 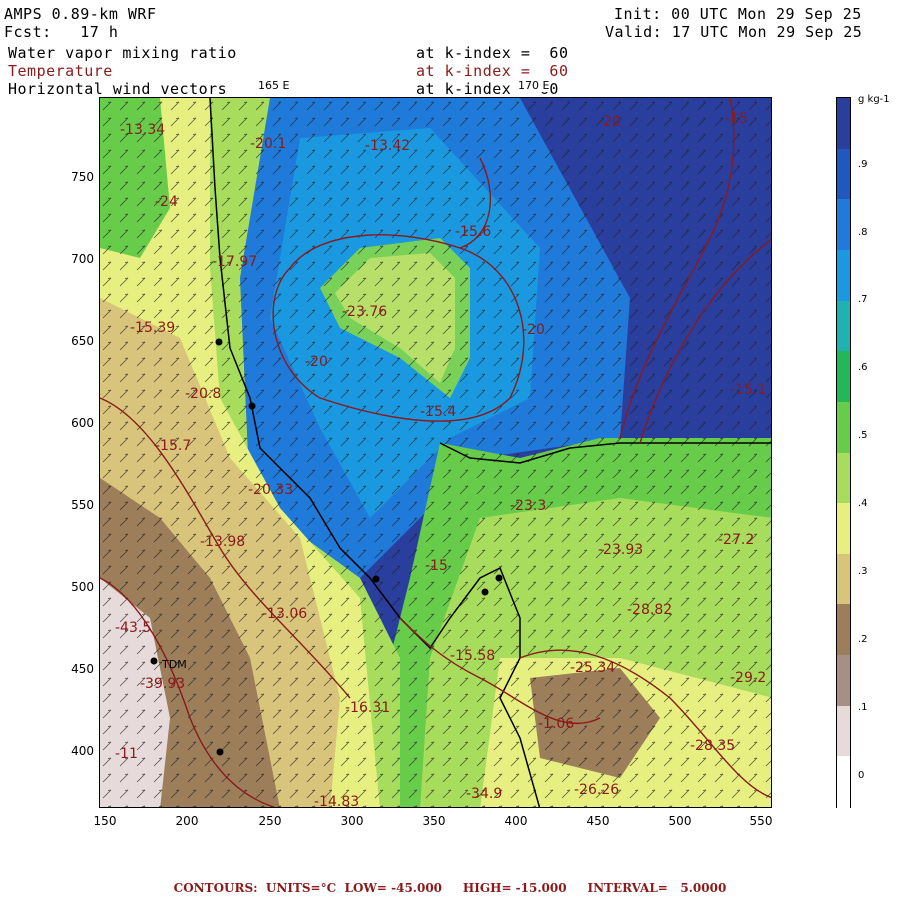 I want to click on map-label: -14.83, so click(x=336, y=801).